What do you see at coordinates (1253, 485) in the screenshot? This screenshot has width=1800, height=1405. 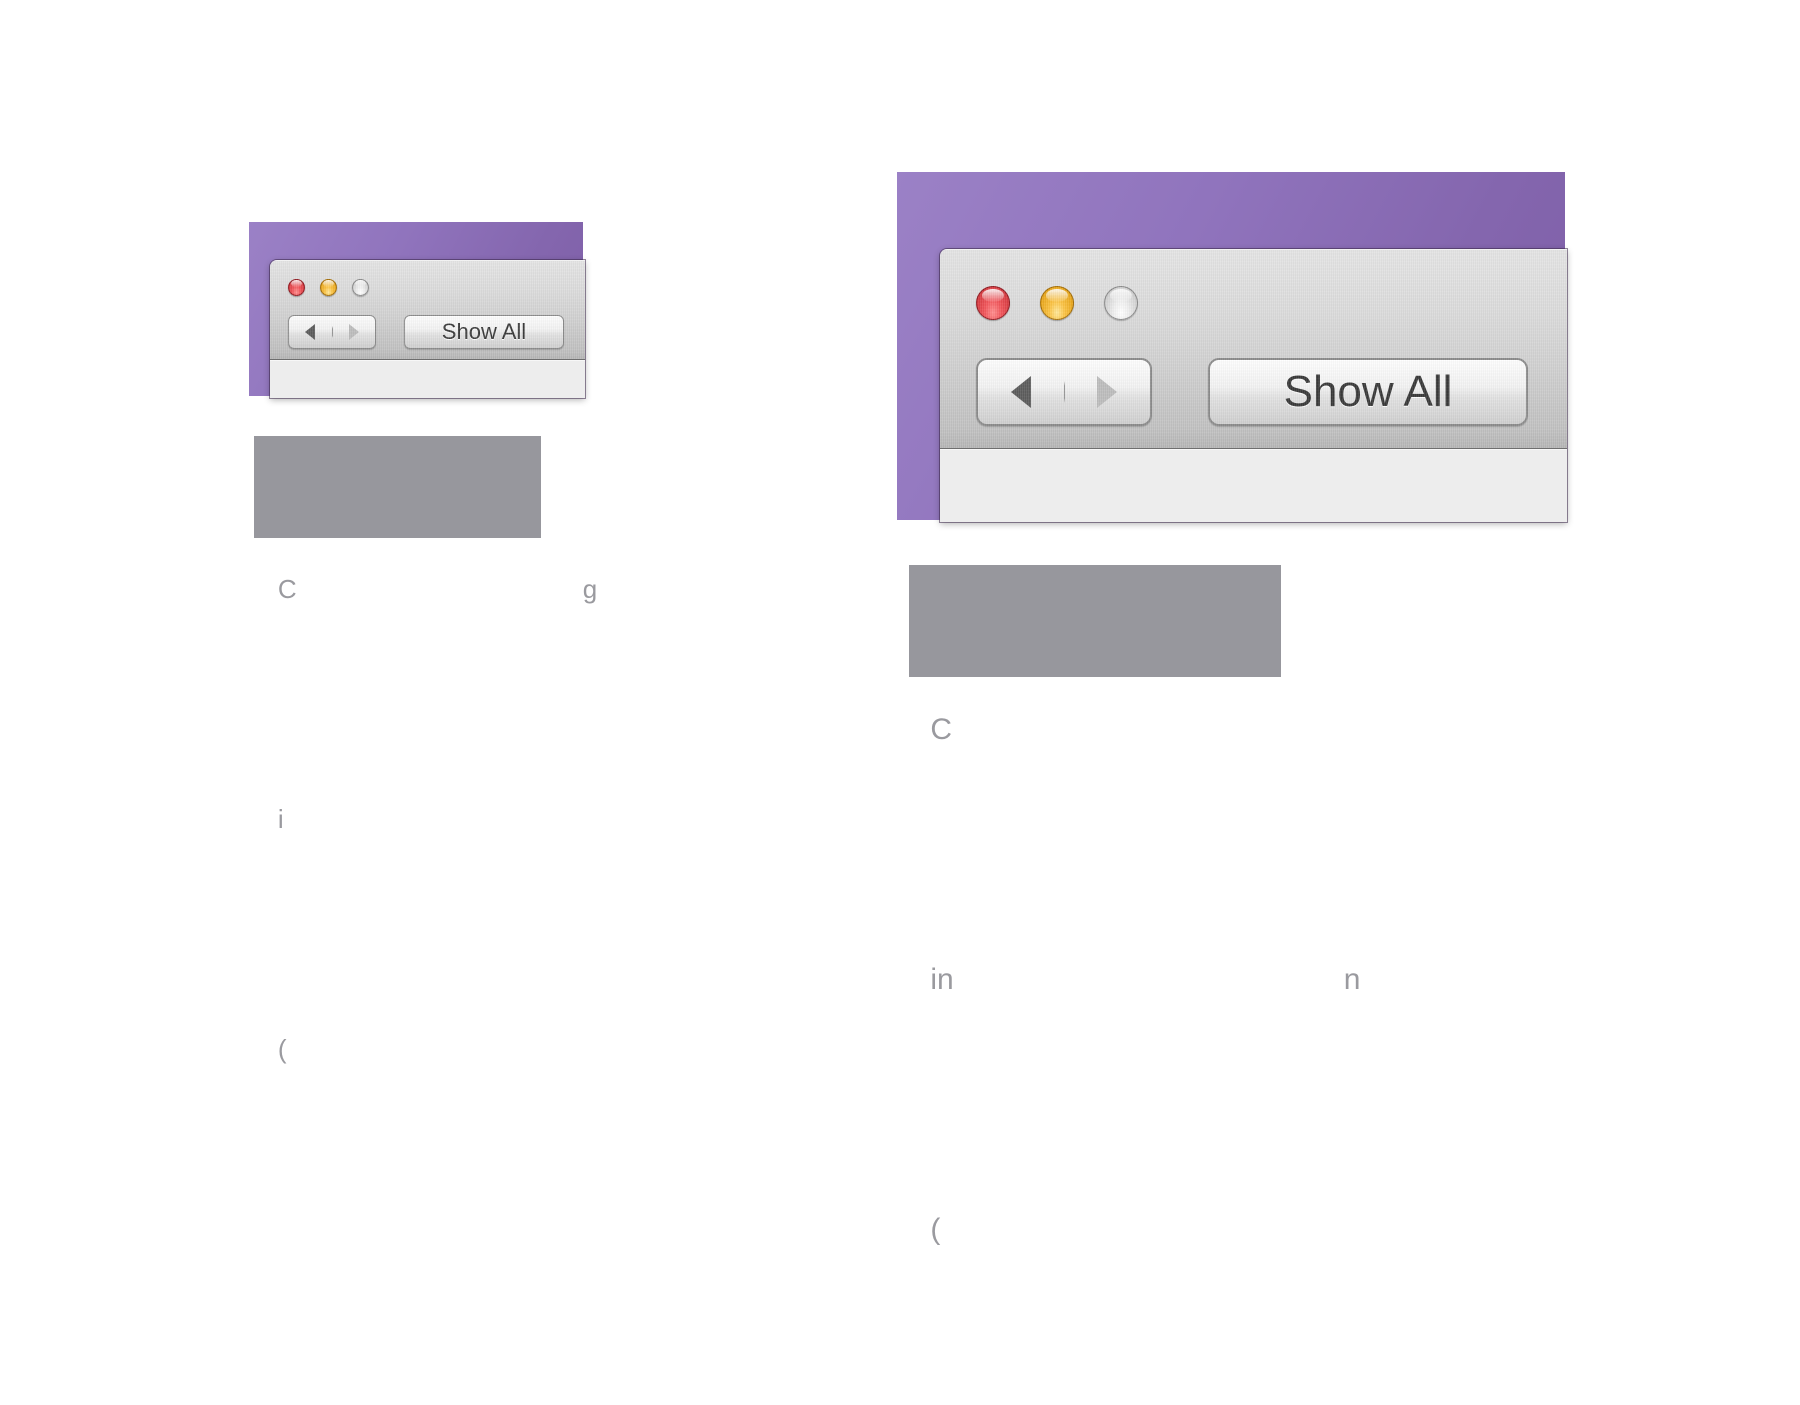 I see `window-content-area-large` at bounding box center [1253, 485].